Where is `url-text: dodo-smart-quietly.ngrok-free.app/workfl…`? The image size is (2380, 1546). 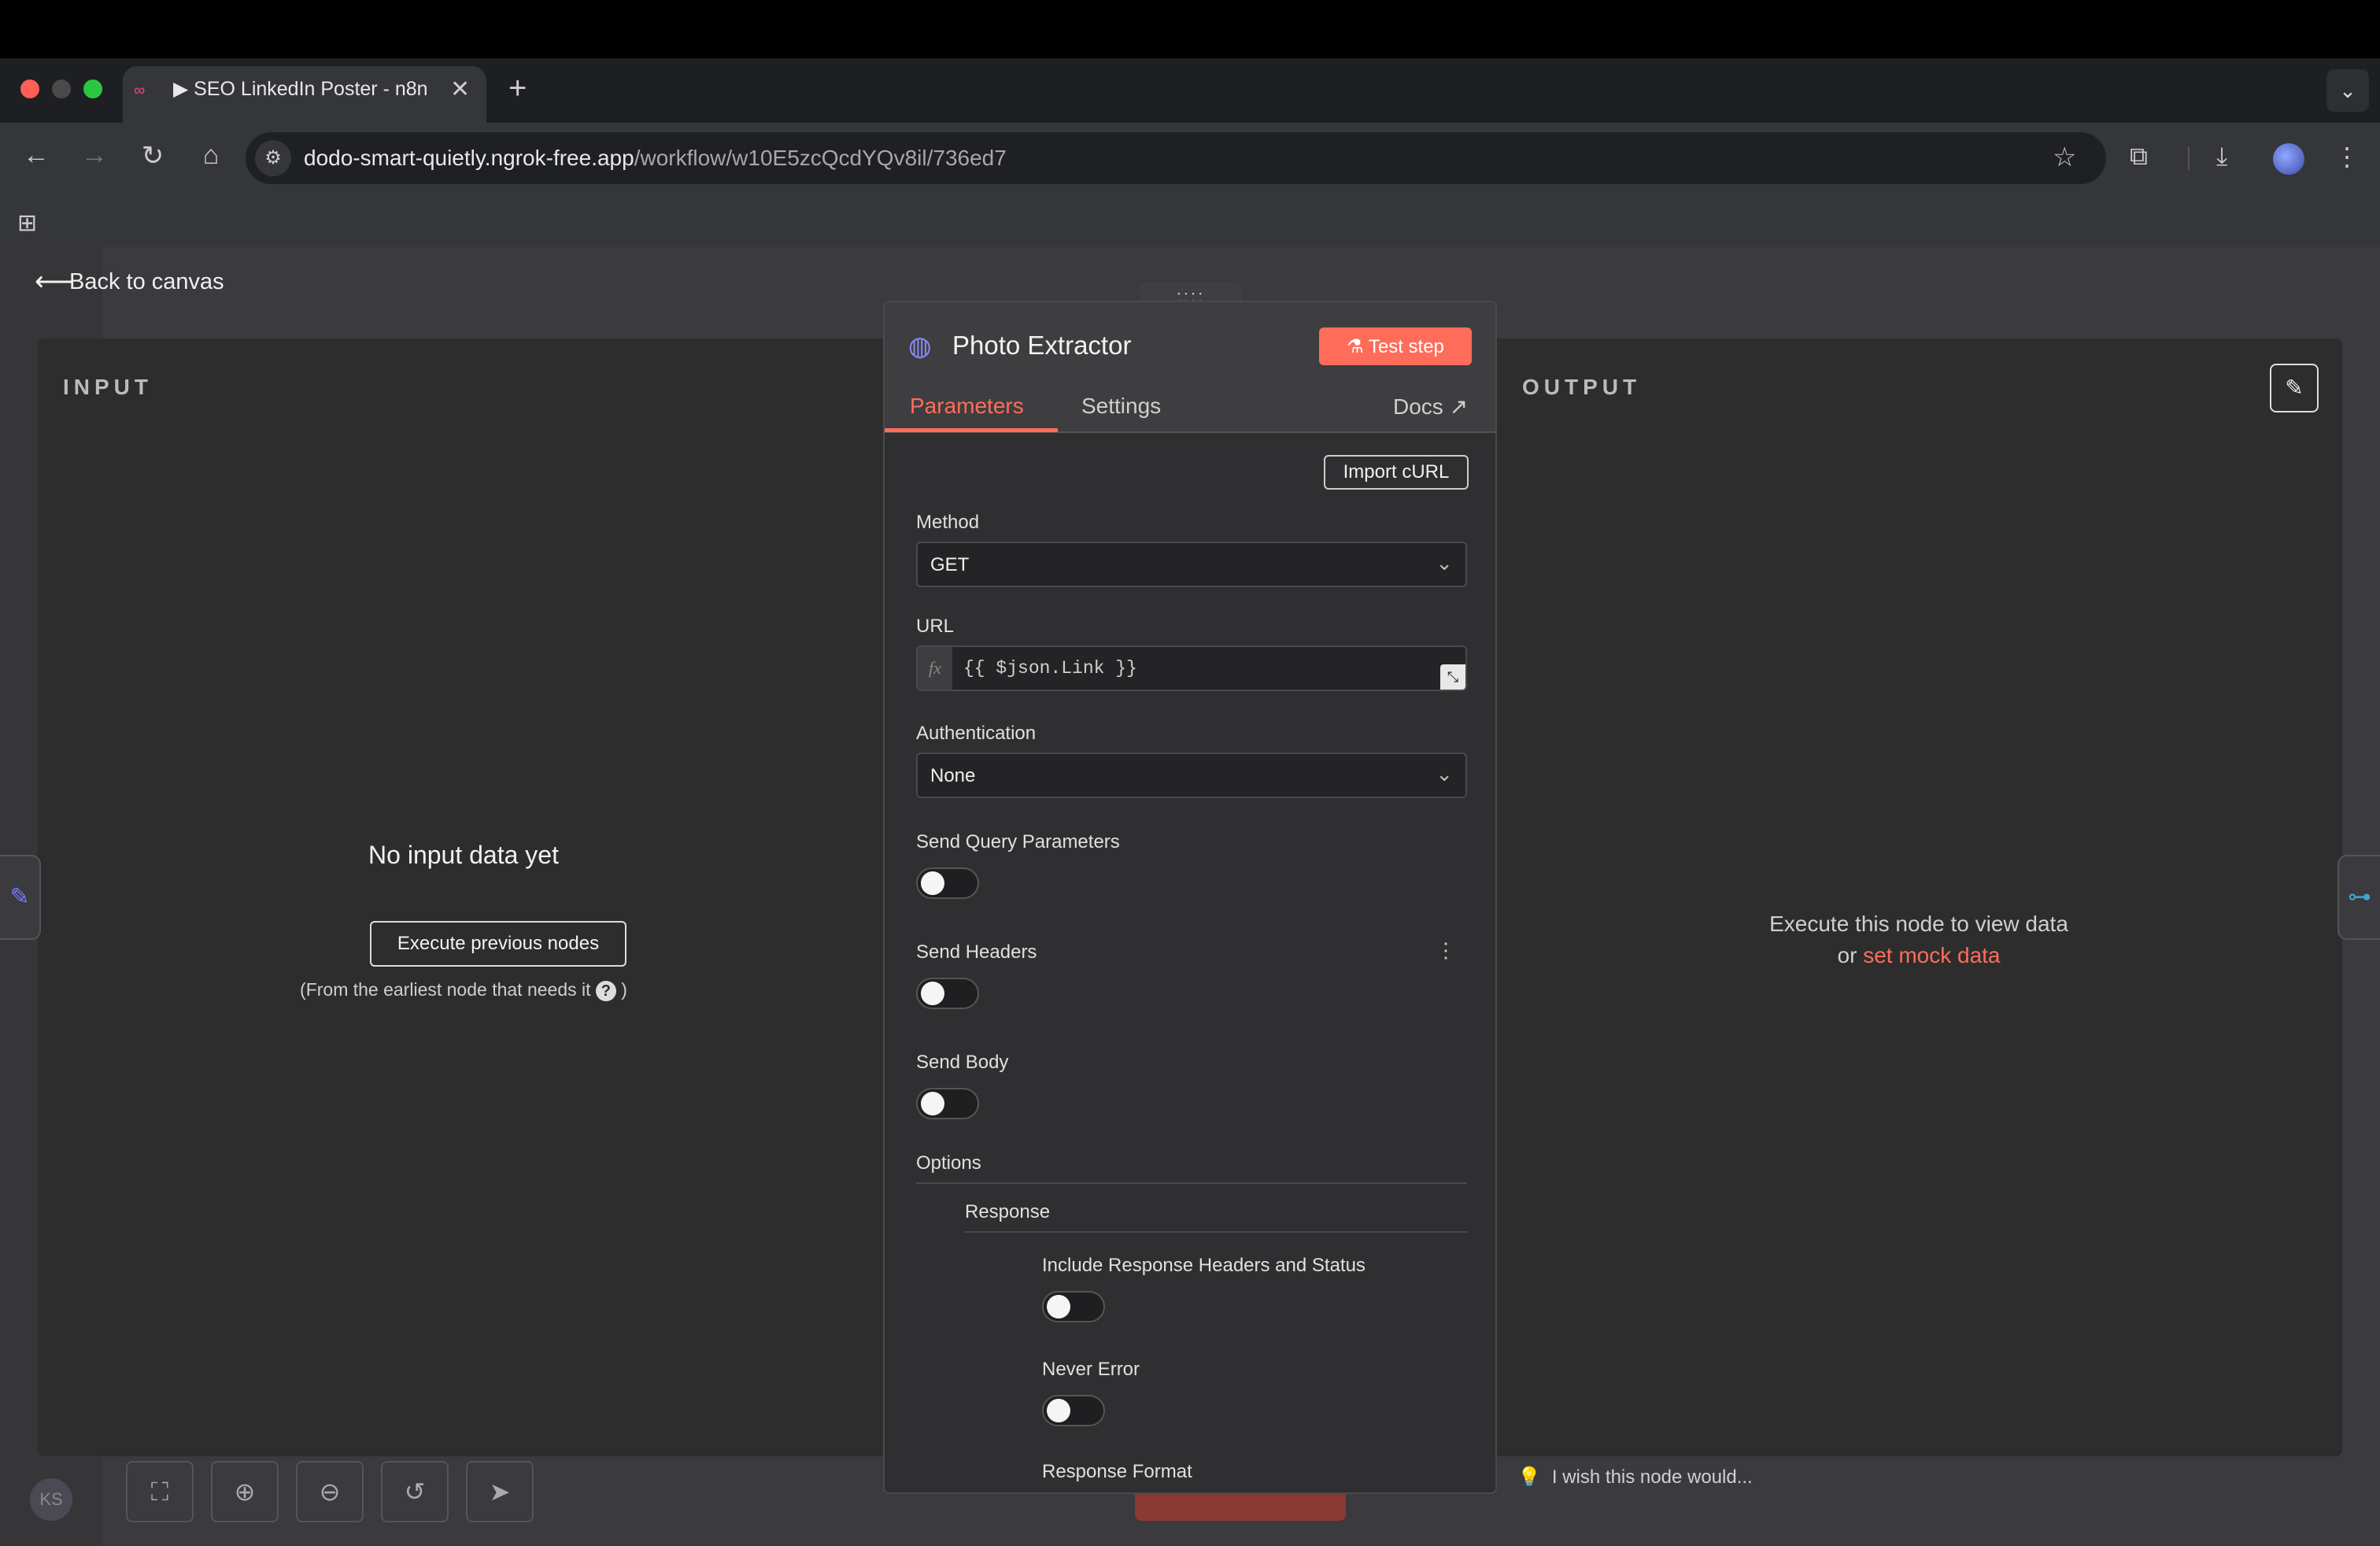
url-text: dodo-smart-quietly.ngrok-free.app/workfl… is located at coordinates (655, 158).